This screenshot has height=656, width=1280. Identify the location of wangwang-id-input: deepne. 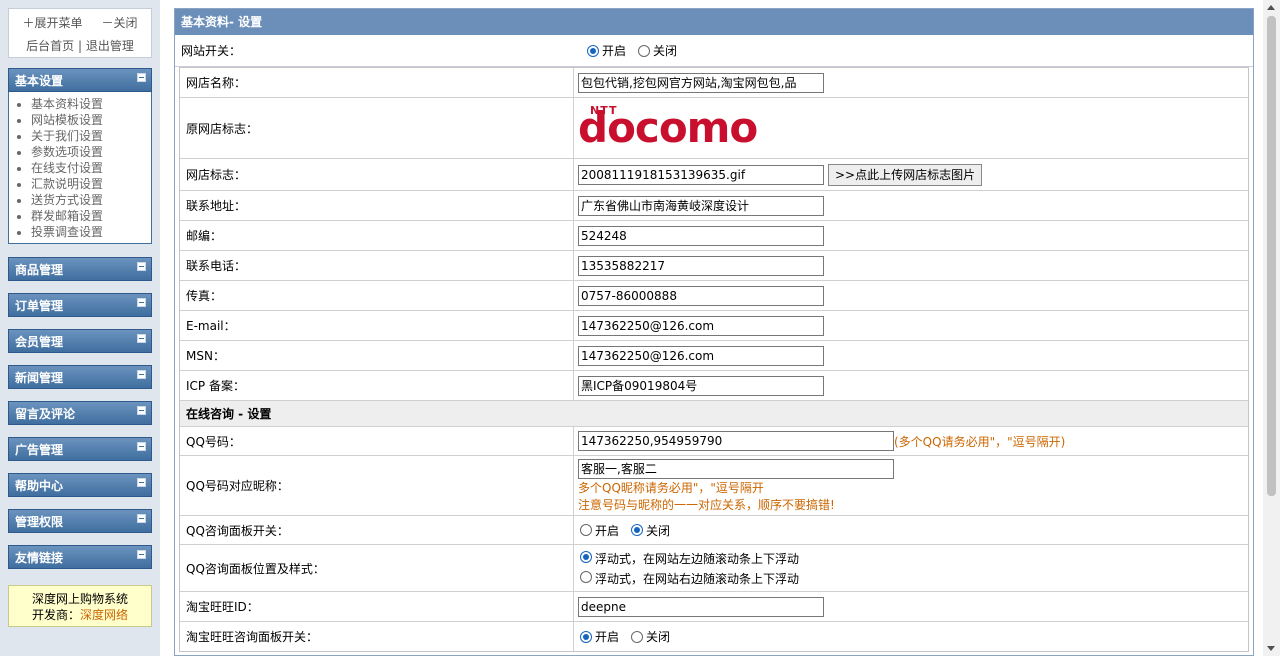
(701, 606).